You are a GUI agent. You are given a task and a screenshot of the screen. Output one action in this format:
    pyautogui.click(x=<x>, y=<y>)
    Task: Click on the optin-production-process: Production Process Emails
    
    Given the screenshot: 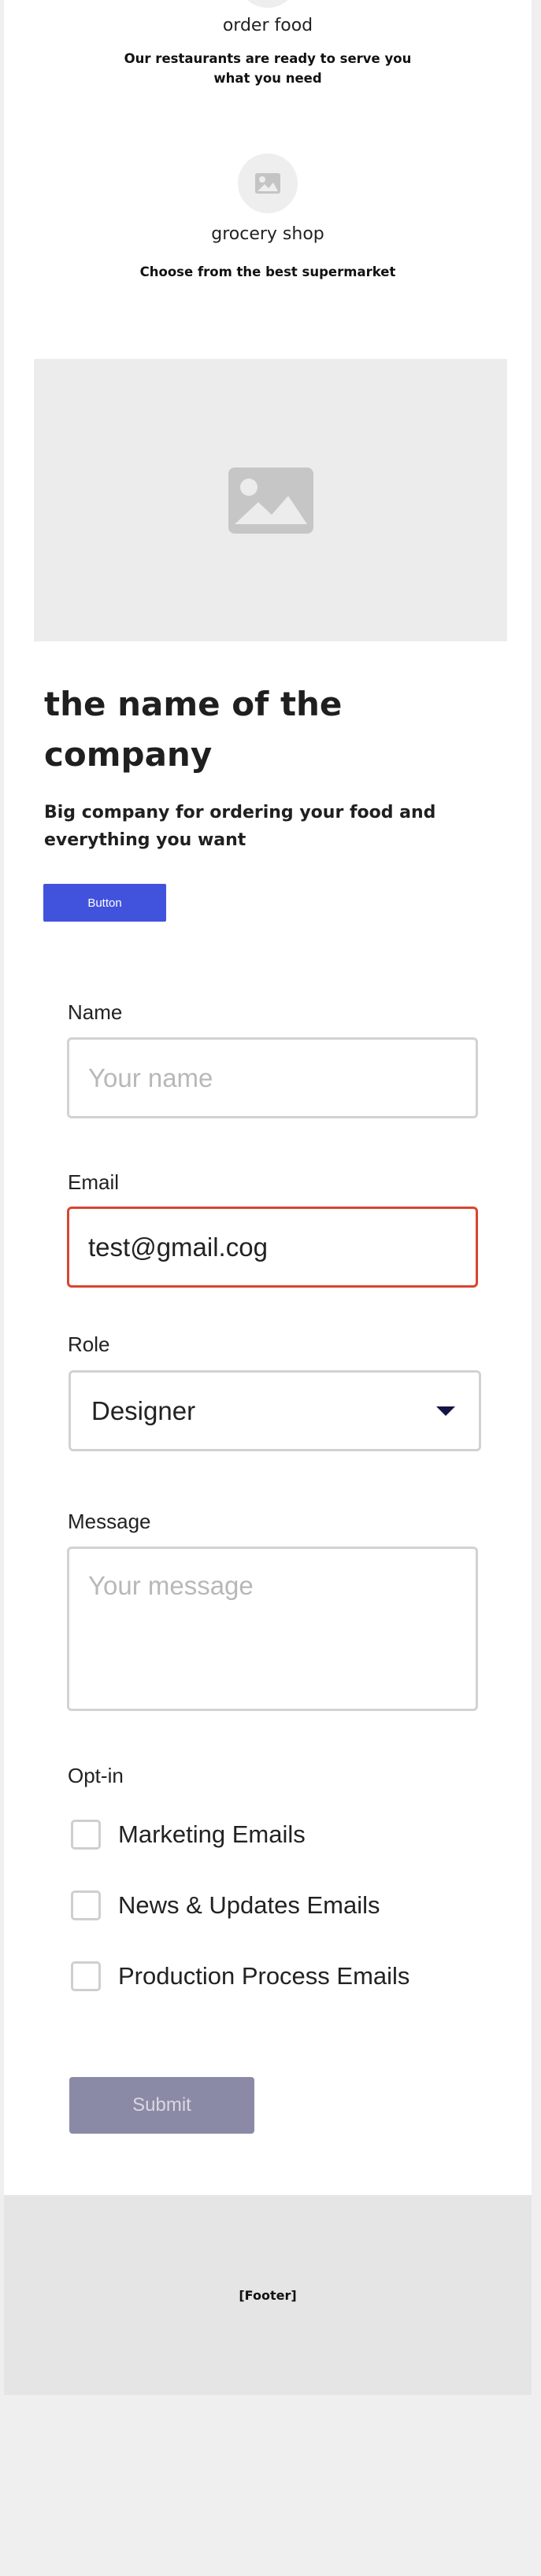 What is the action you would take?
    pyautogui.click(x=240, y=1976)
    